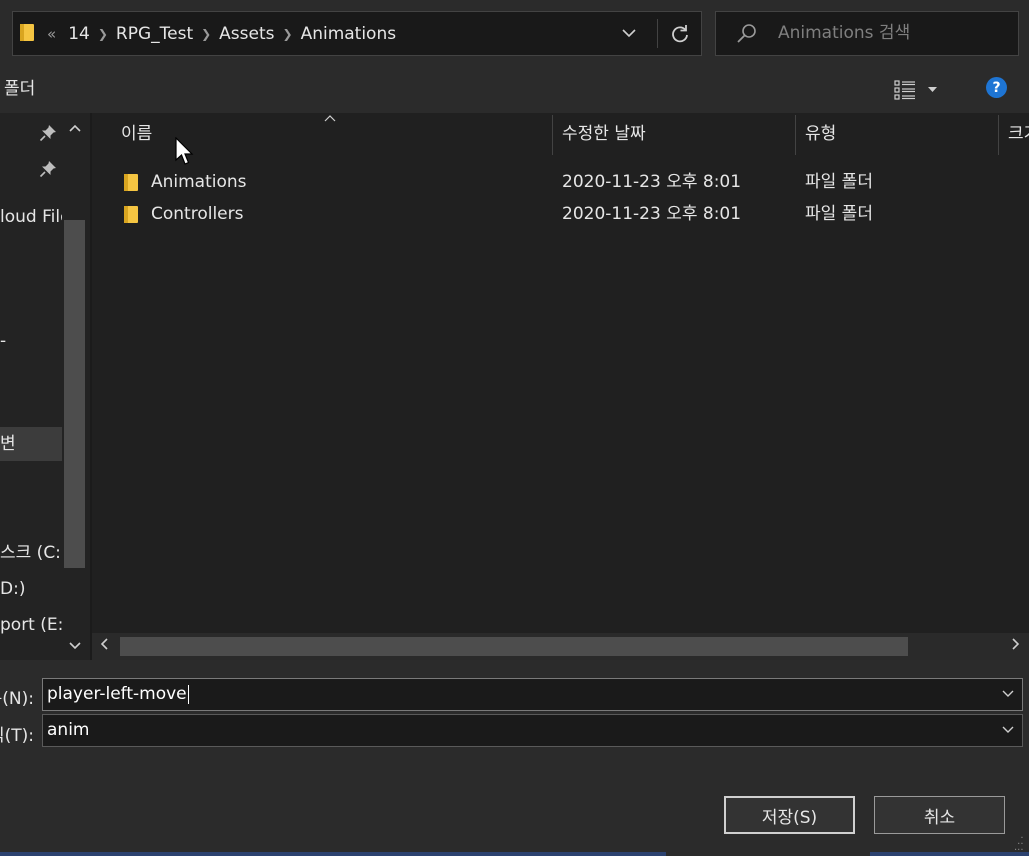  What do you see at coordinates (104, 646) in the screenshot?
I see `scroll-left-arrow-icon` at bounding box center [104, 646].